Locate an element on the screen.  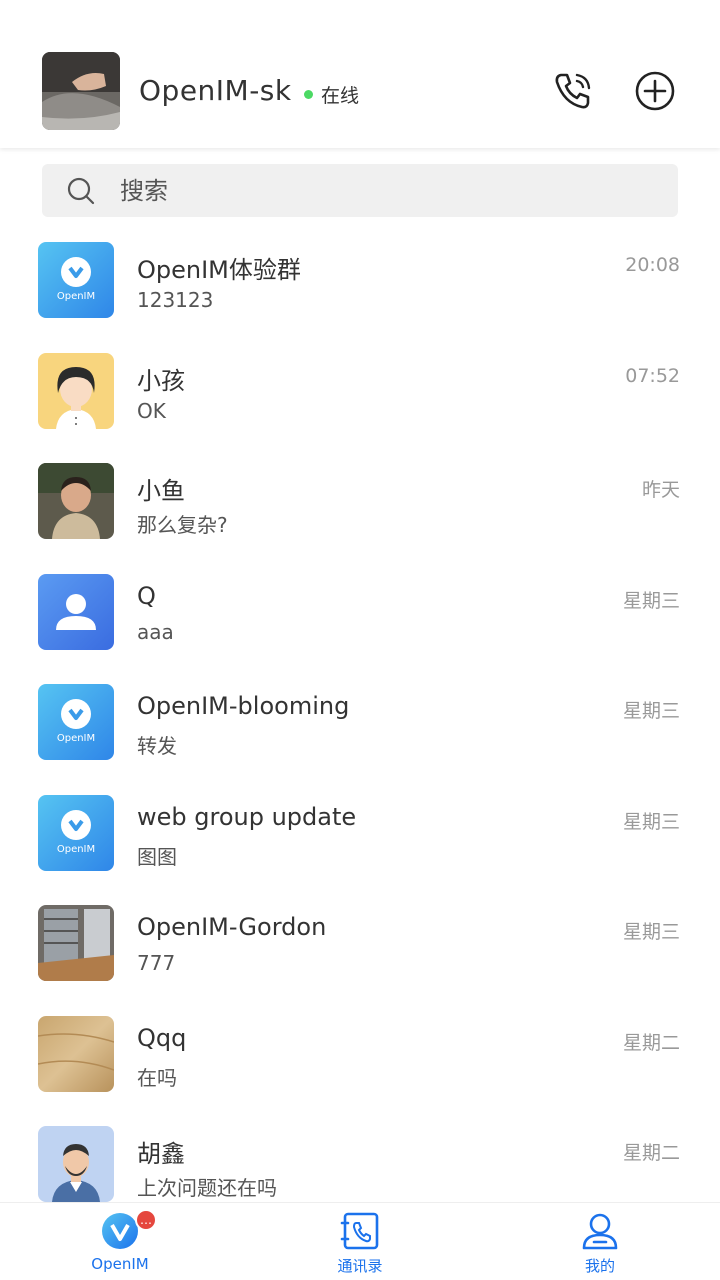
status-label: 在线 is located at coordinates (340, 96).